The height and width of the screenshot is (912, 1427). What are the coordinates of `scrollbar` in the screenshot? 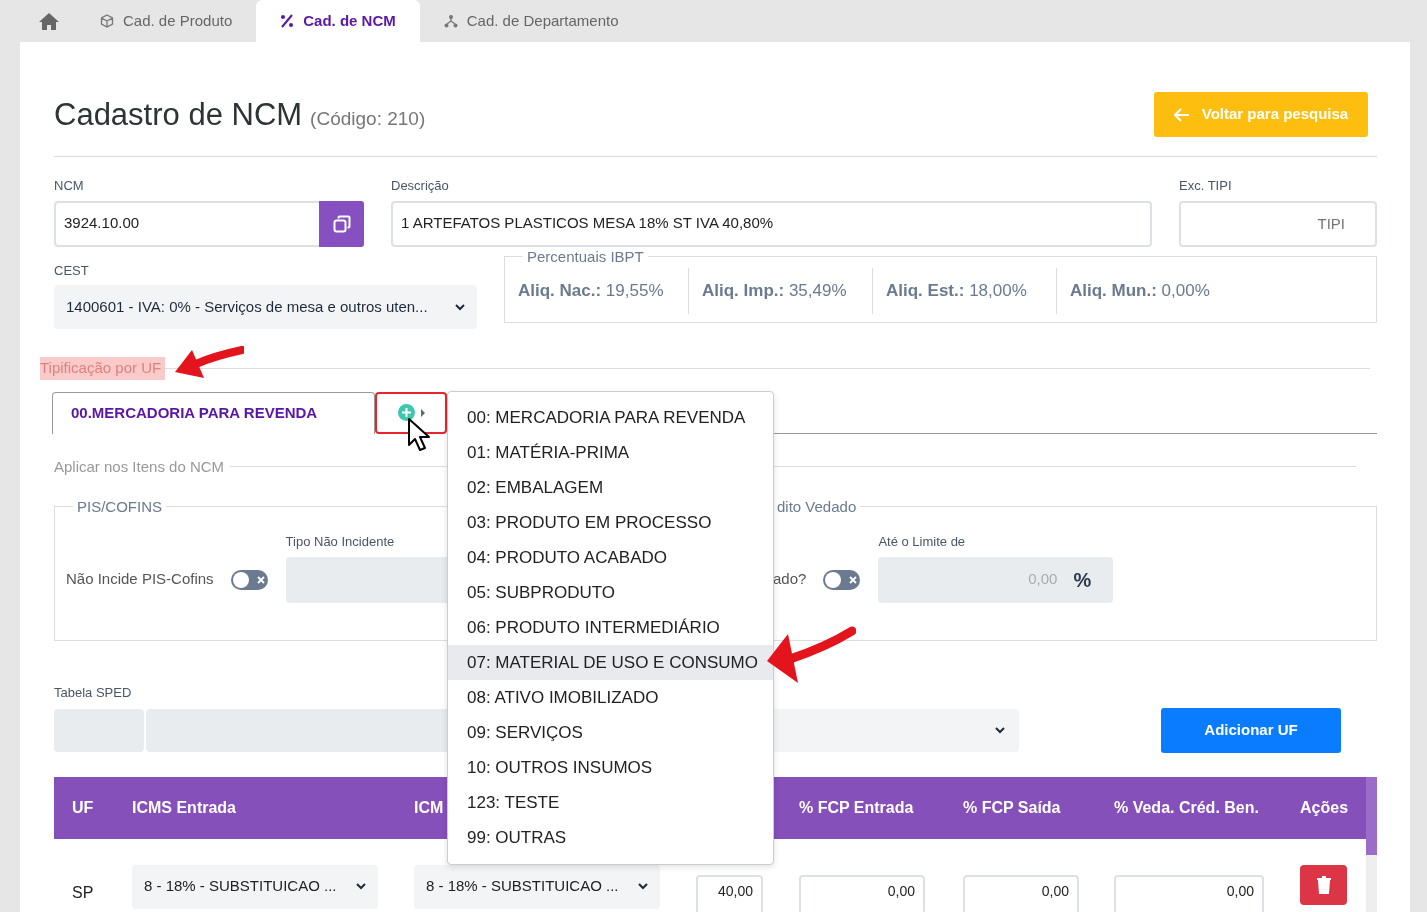 It's located at (1371, 844).